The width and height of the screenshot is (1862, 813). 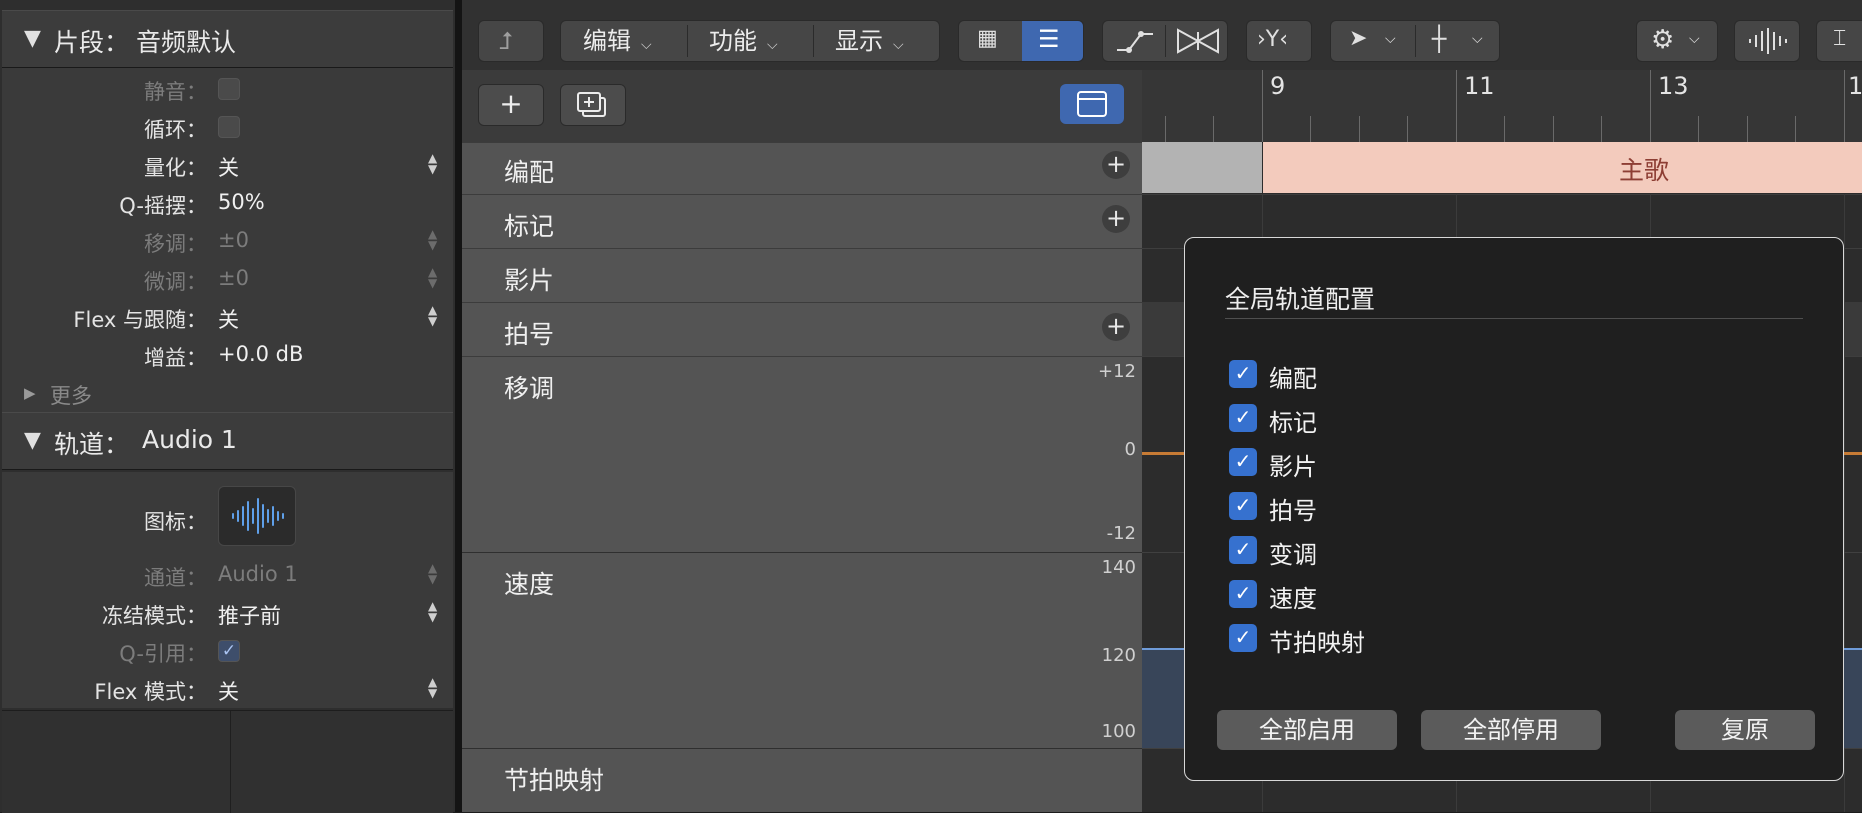 I want to click on transposition-checkbox-label: 变调, so click(x=1293, y=552).